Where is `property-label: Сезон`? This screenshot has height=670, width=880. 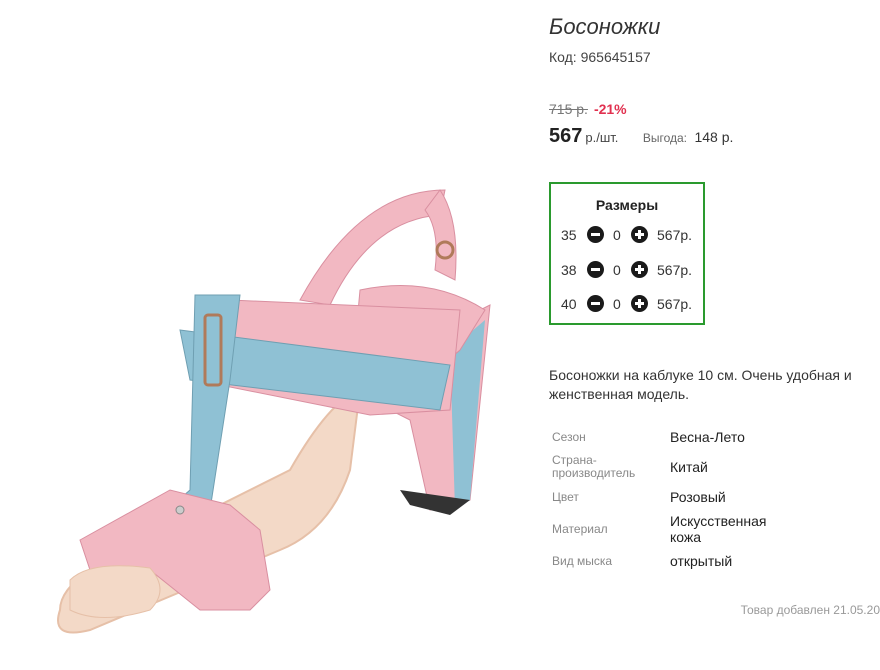 property-label: Сезон is located at coordinates (569, 436).